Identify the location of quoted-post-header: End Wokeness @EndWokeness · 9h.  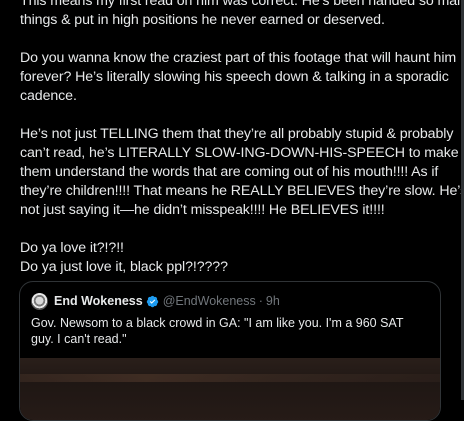
(155, 301).